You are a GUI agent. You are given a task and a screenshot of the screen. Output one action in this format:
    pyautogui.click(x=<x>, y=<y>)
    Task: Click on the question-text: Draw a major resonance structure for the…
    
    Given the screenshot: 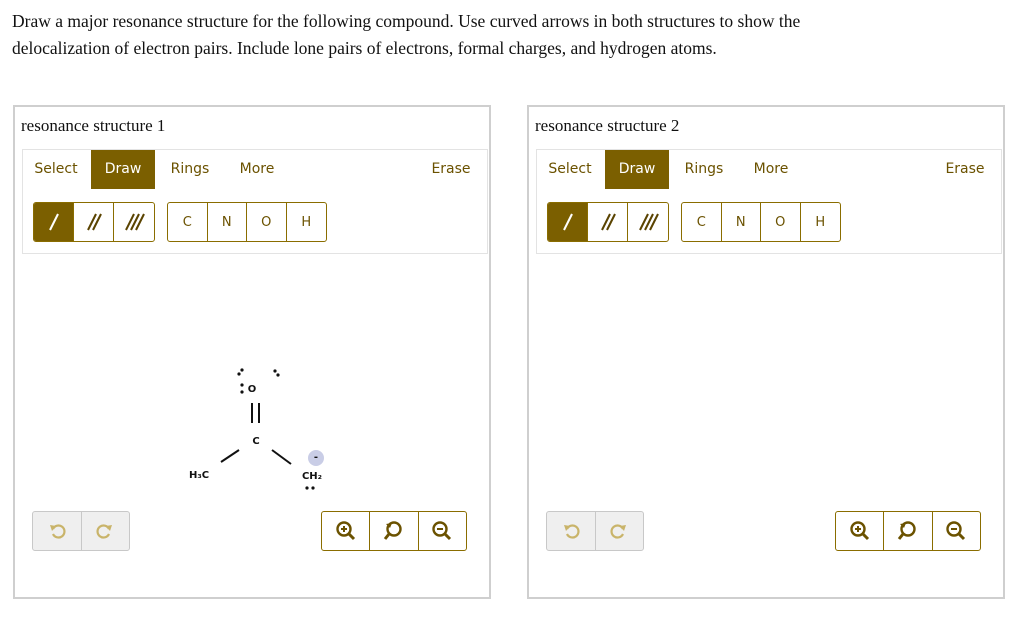 What is the action you would take?
    pyautogui.click(x=512, y=35)
    